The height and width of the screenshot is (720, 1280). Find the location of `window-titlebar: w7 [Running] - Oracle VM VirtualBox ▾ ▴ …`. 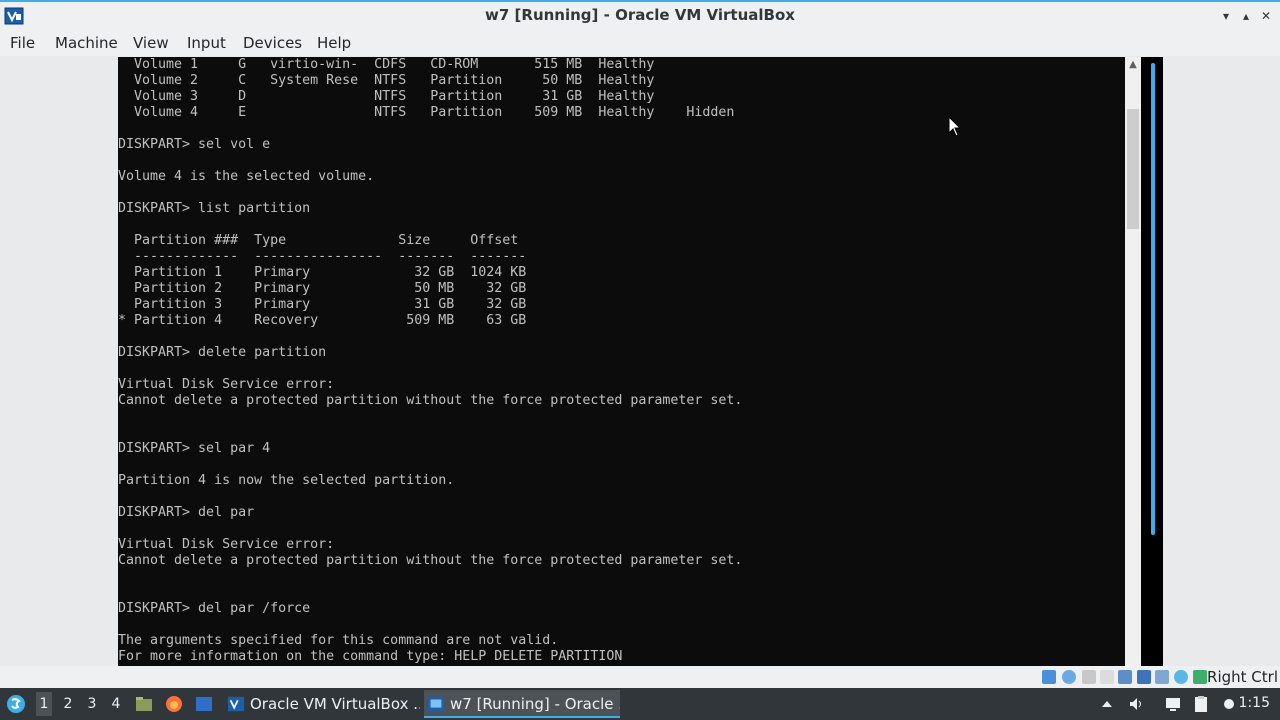

window-titlebar: w7 [Running] - Oracle VM VirtualBox ▾ ▴ … is located at coordinates (640, 15).